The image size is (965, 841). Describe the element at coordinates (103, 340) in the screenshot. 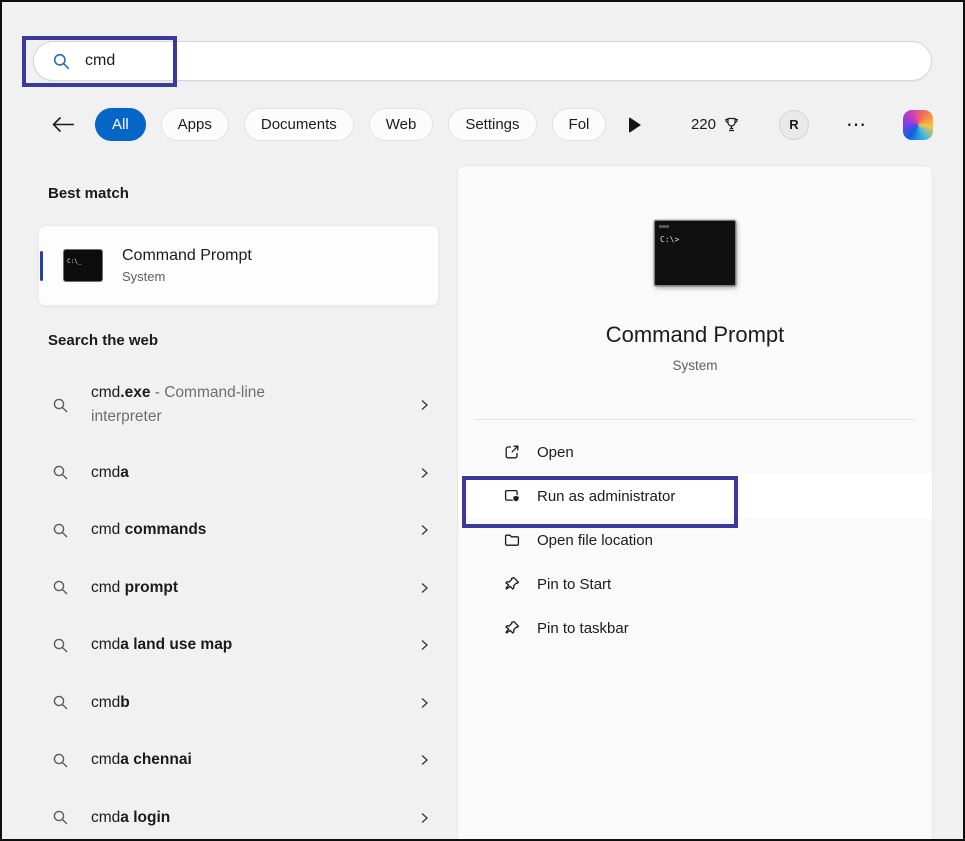

I see `search-the-web-header: Search the web` at that location.